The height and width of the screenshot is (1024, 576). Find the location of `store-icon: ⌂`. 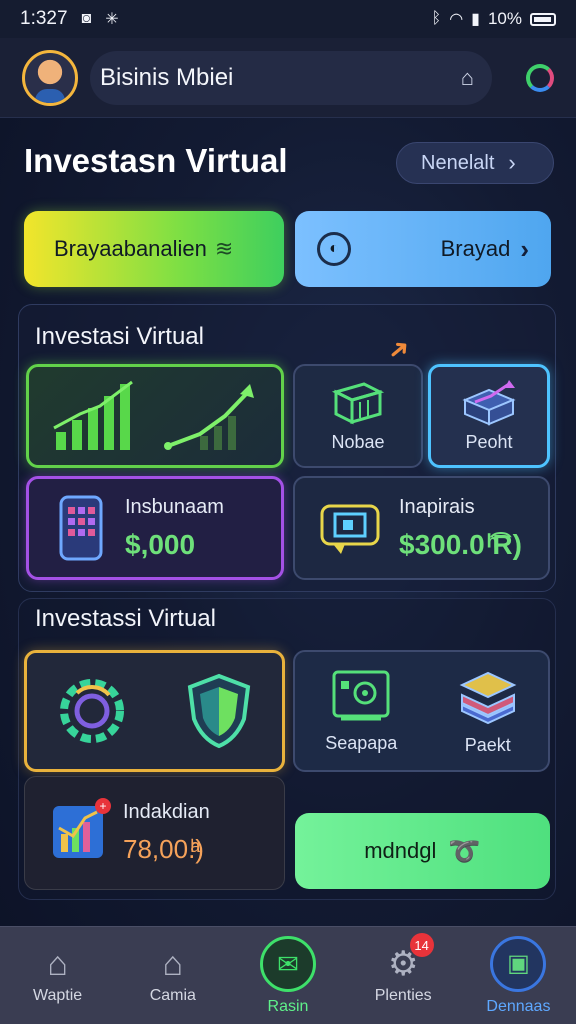

store-icon: ⌂ is located at coordinates (173, 963).